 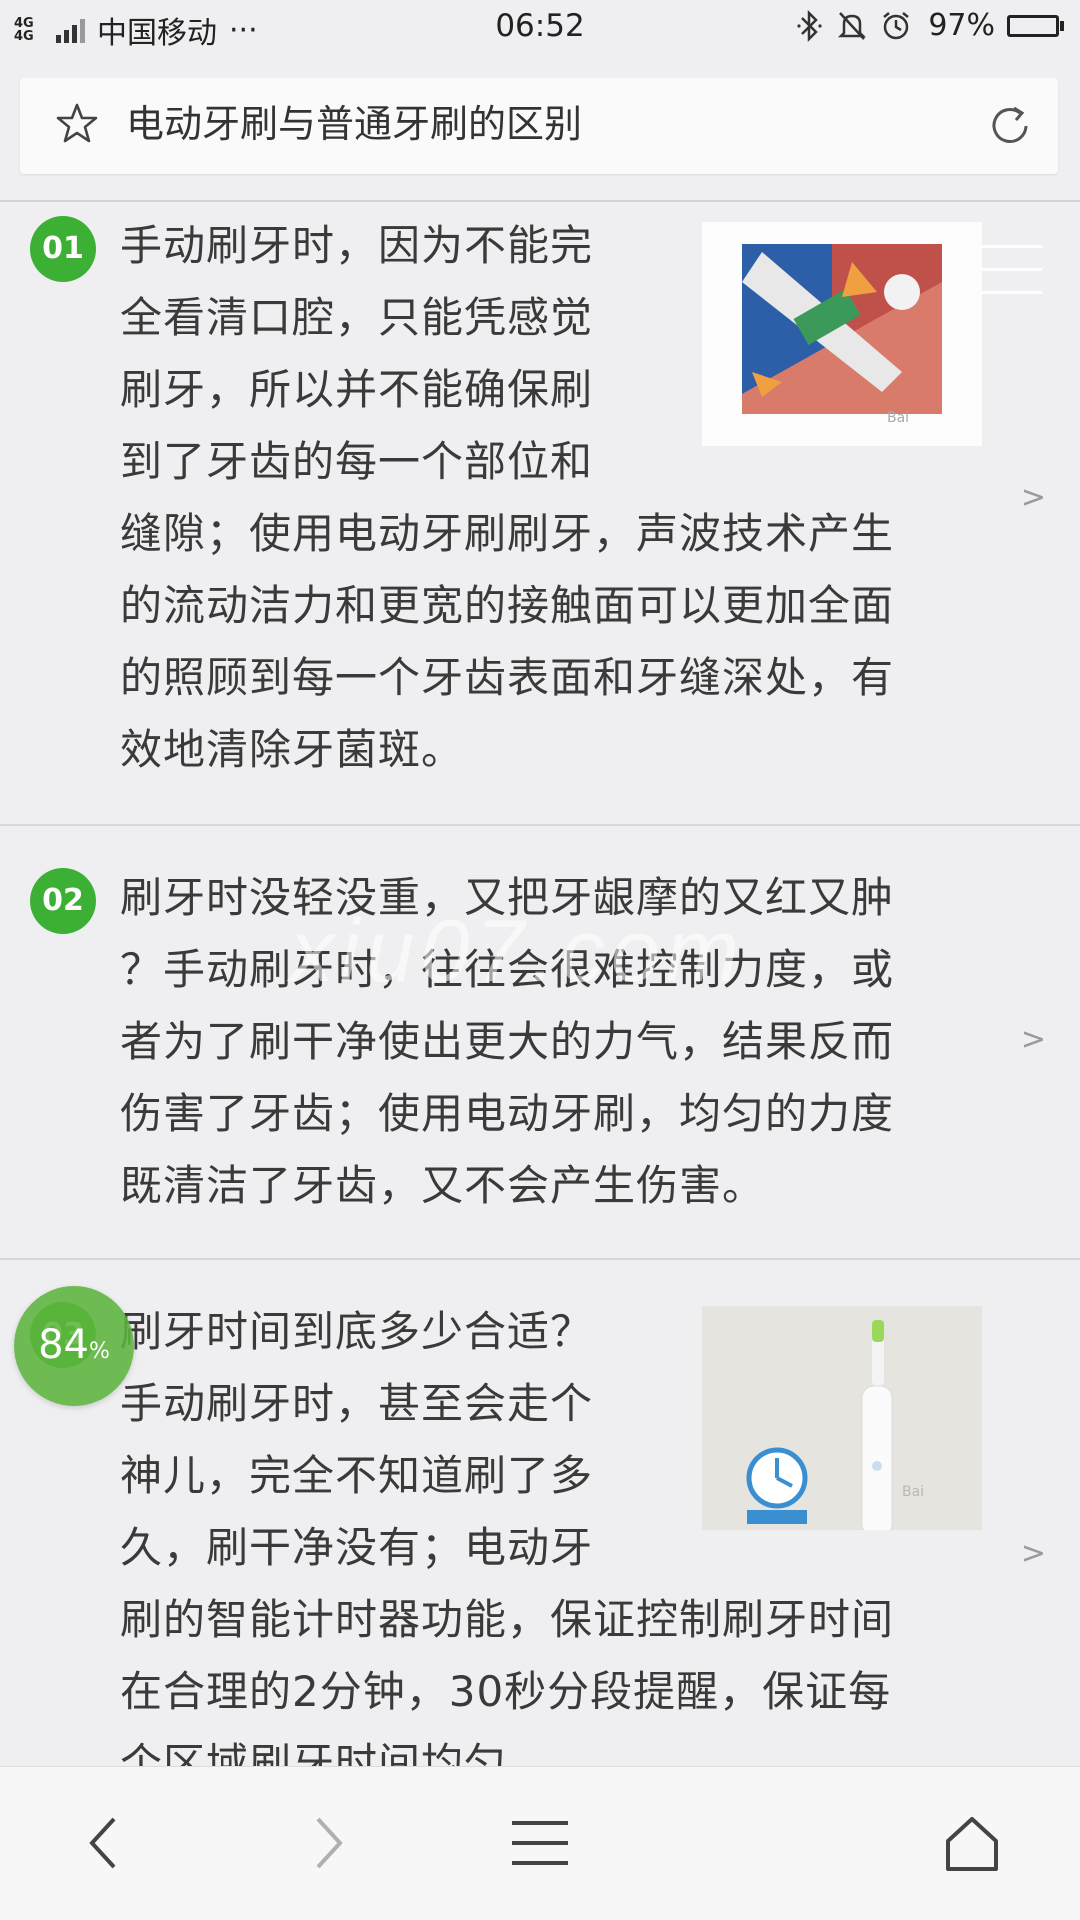 What do you see at coordinates (540, 29) in the screenshot?
I see `status-bar: 4G 4G 中国移动 ··· 06:52 97%` at bounding box center [540, 29].